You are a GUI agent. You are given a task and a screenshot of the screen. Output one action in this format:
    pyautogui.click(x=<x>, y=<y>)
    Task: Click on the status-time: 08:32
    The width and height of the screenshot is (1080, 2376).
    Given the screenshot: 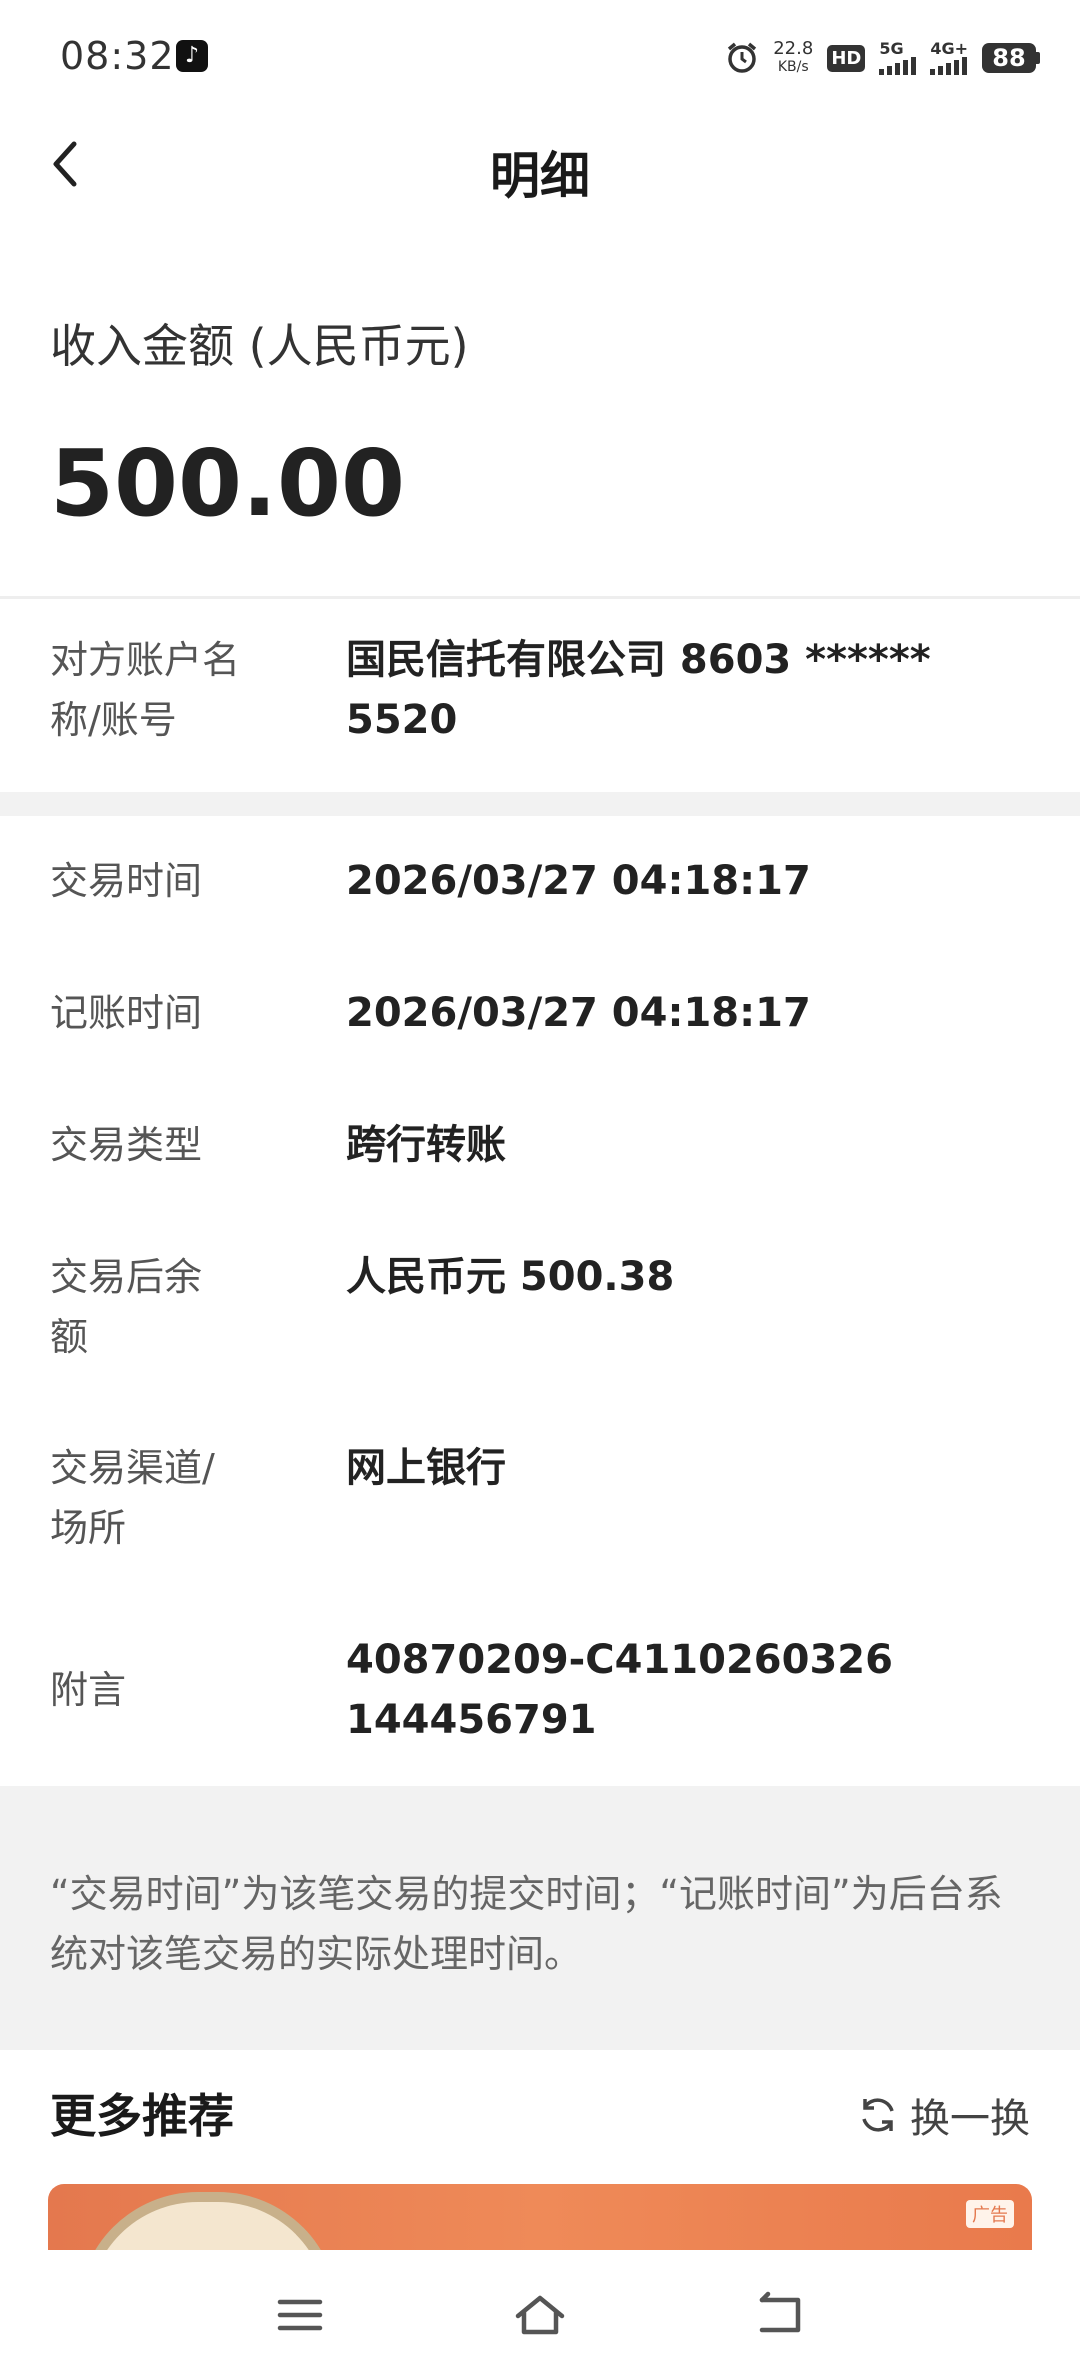 What is the action you would take?
    pyautogui.click(x=117, y=56)
    